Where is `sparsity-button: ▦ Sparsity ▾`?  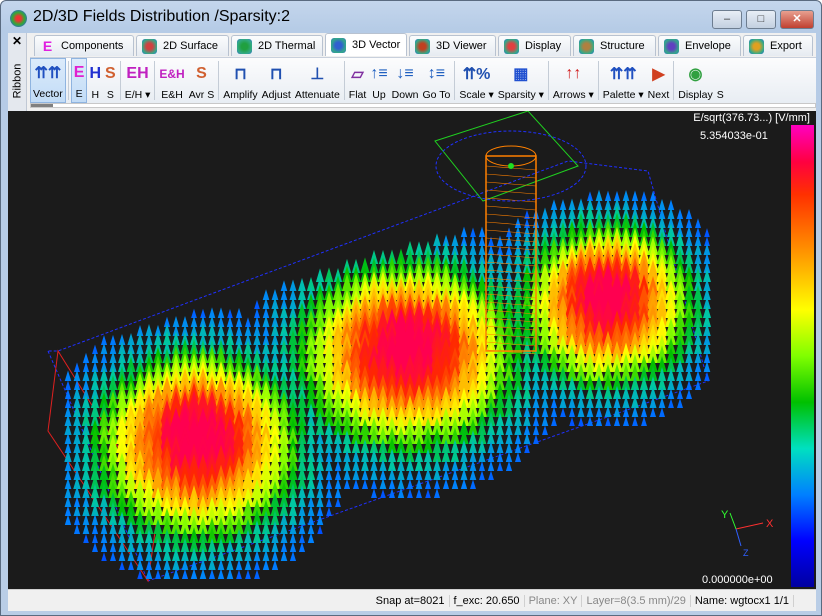 sparsity-button: ▦ Sparsity ▾ is located at coordinates (521, 80).